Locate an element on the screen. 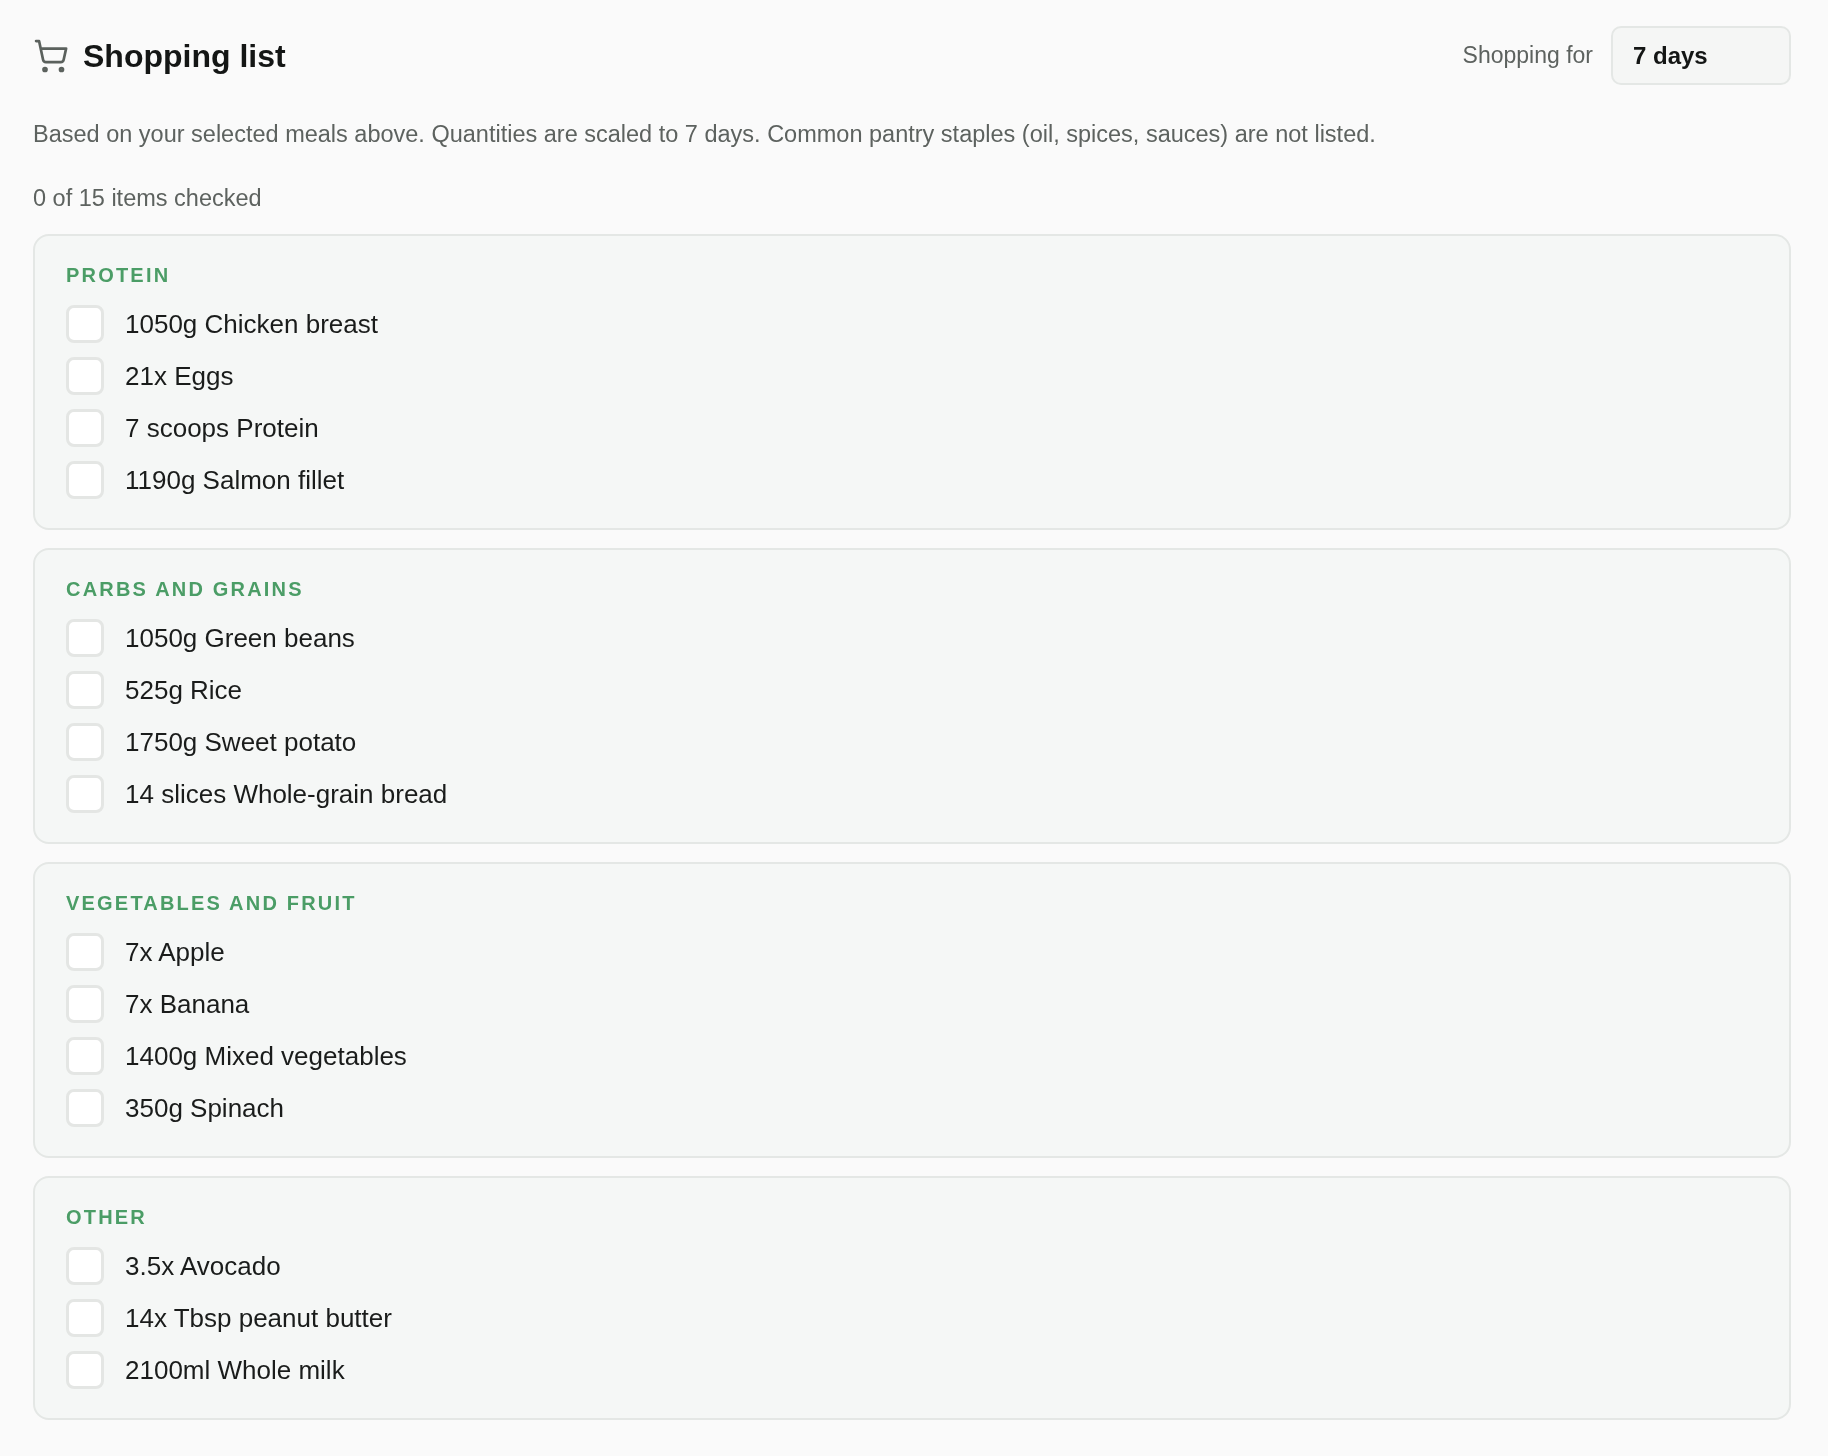 The height and width of the screenshot is (1456, 1828). category-heading: CARBS AND GRAINS is located at coordinates (185, 589).